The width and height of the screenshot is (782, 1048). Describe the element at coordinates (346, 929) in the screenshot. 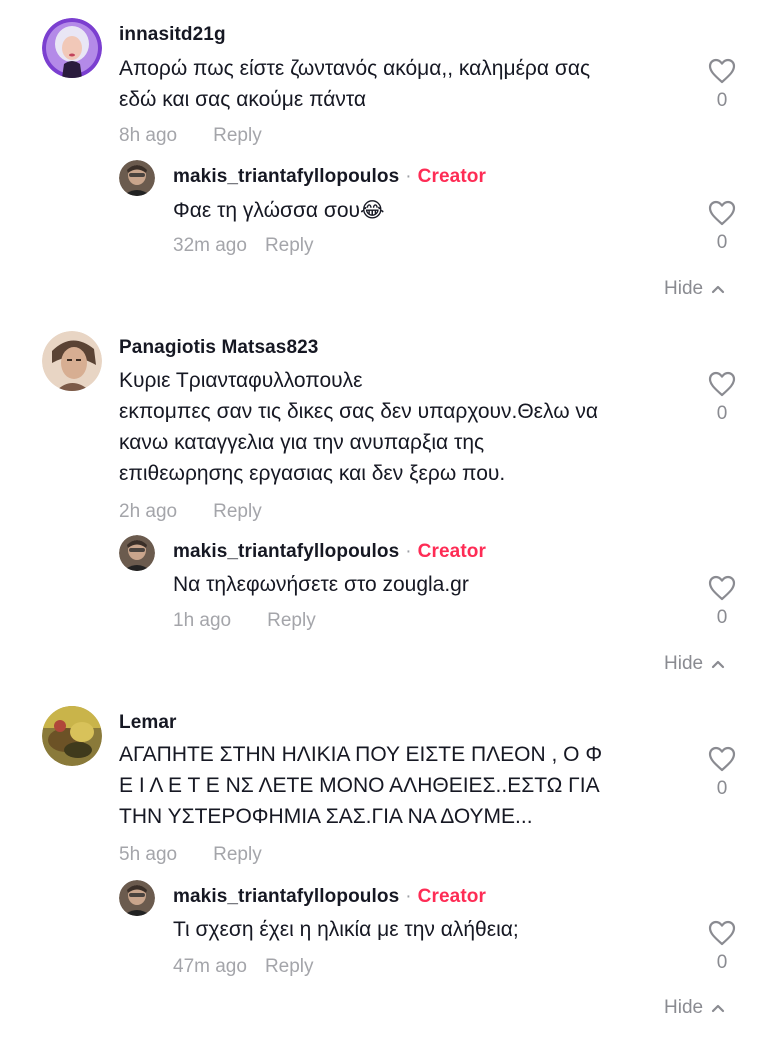

I see `reply-text: Τι σχεση έχει η ηλικία με την αλήθεια;` at that location.